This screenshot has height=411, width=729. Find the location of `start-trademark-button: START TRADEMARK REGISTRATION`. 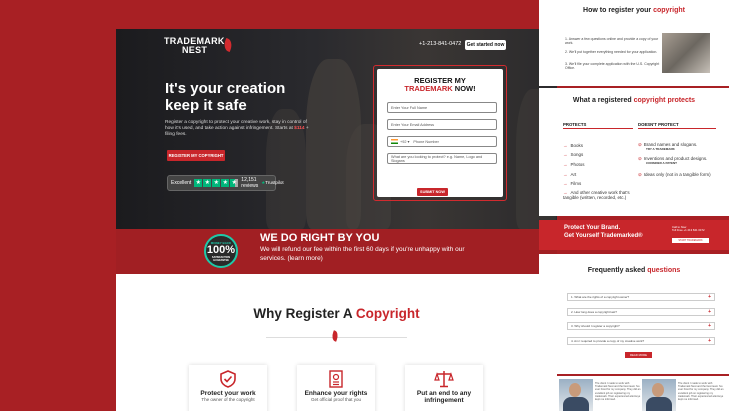

start-trademark-button: START TRADEMARK REGISTRATION is located at coordinates (690, 242).